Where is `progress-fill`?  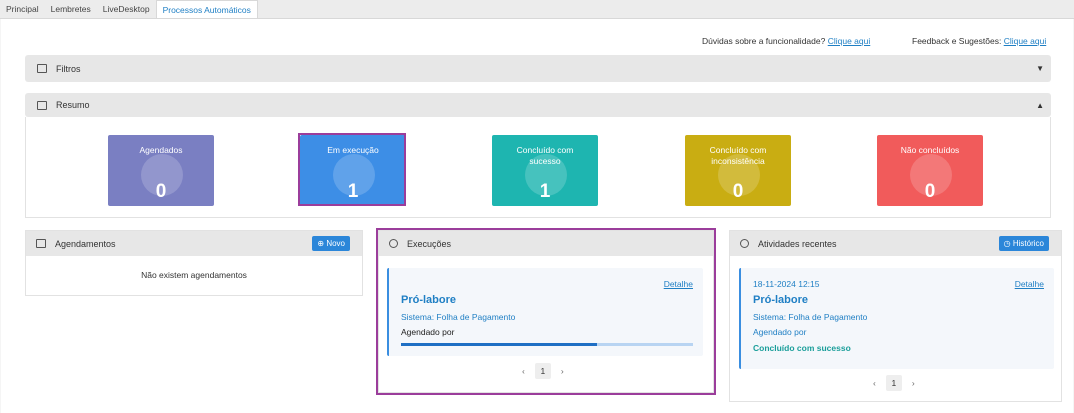
progress-fill is located at coordinates (499, 344).